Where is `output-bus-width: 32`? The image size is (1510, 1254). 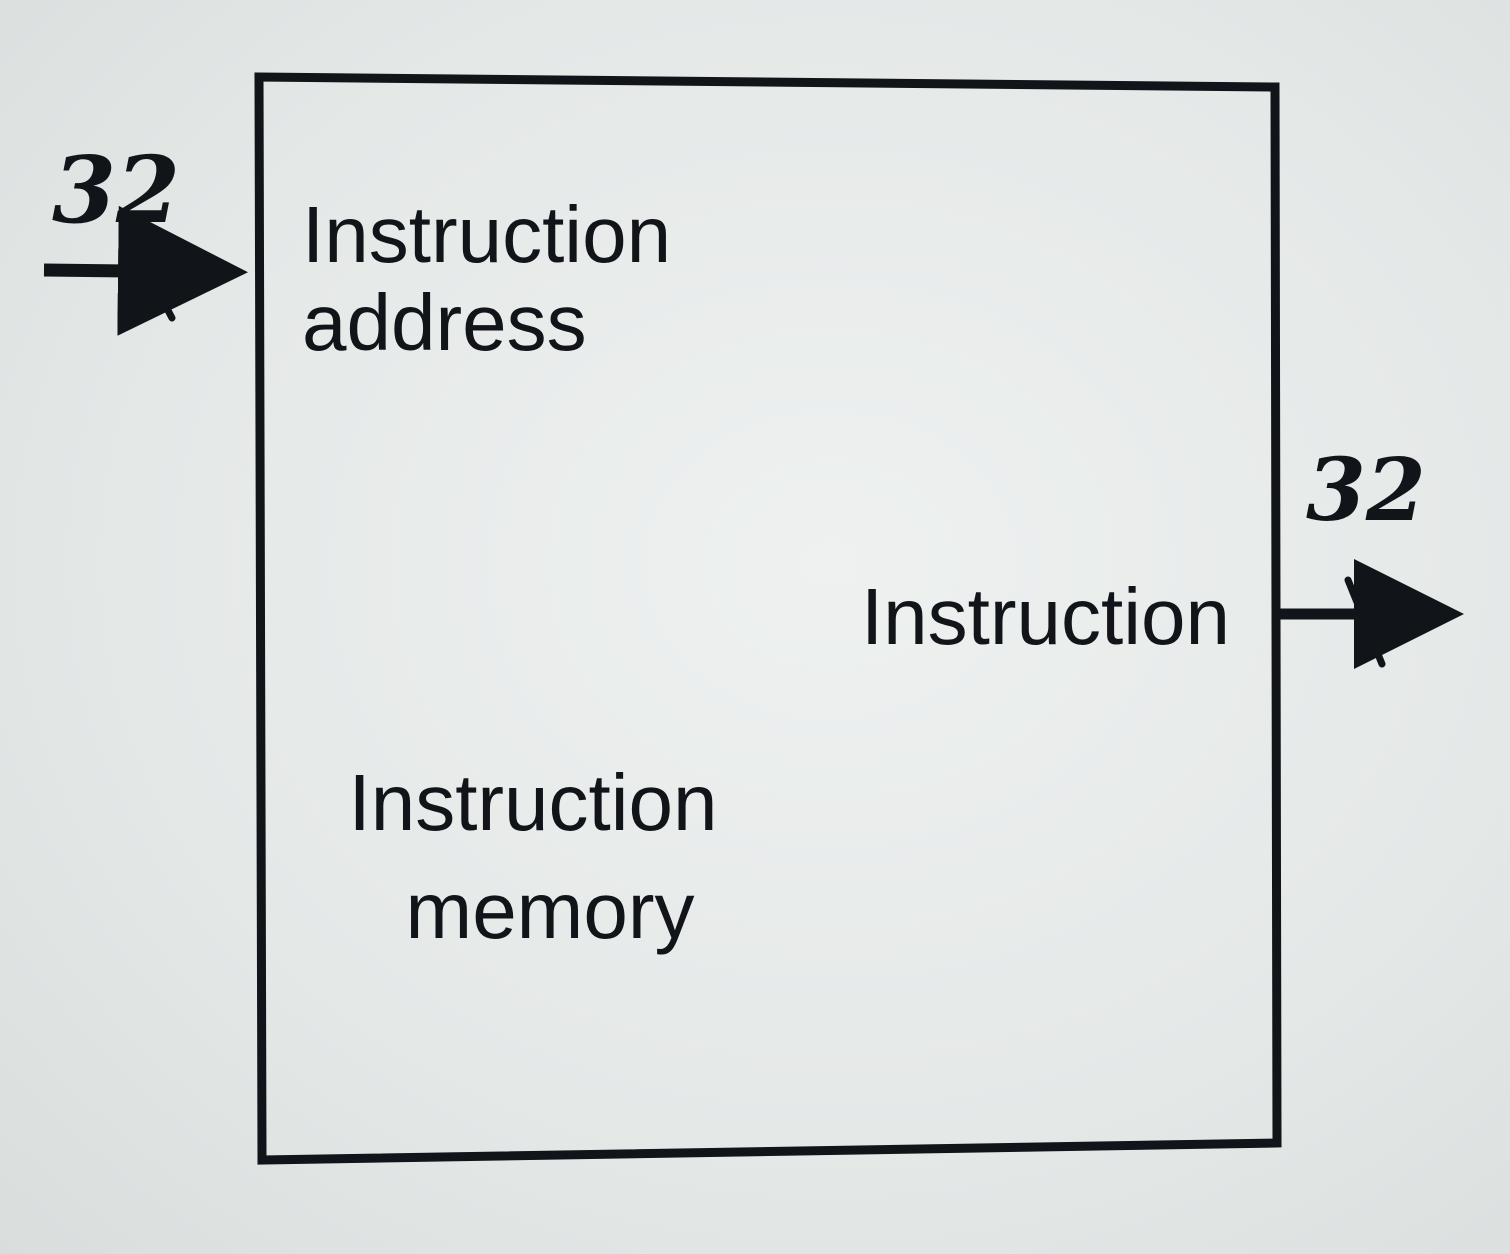
output-bus-width: 32 is located at coordinates (1366, 490).